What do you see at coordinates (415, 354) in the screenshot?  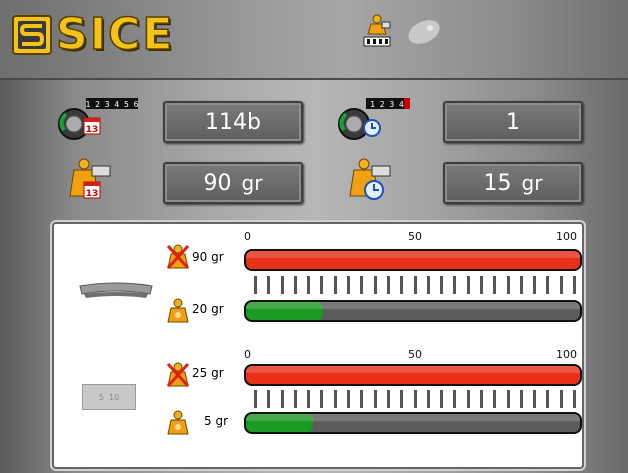 I see `scale-mid-label-2: 50` at bounding box center [415, 354].